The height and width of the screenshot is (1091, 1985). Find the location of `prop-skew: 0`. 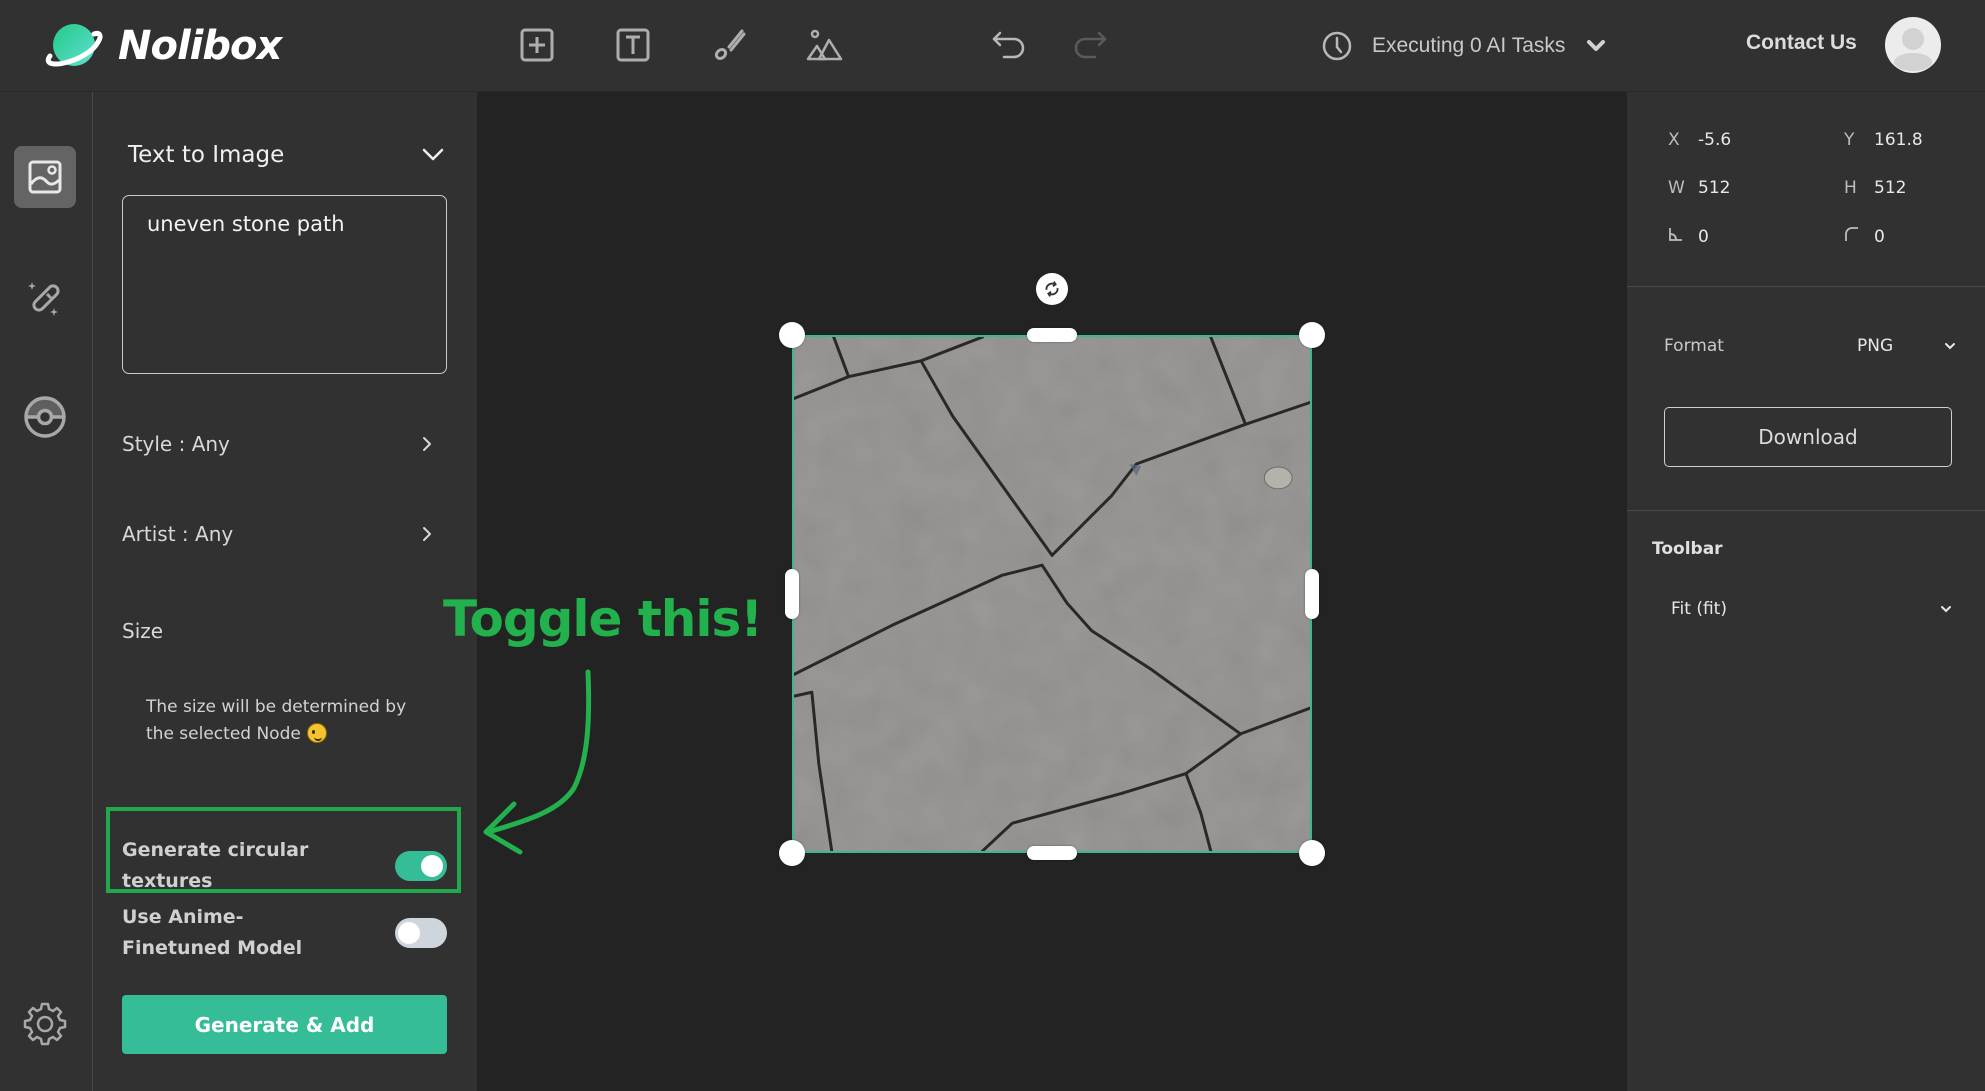

prop-skew: 0 is located at coordinates (1688, 236).